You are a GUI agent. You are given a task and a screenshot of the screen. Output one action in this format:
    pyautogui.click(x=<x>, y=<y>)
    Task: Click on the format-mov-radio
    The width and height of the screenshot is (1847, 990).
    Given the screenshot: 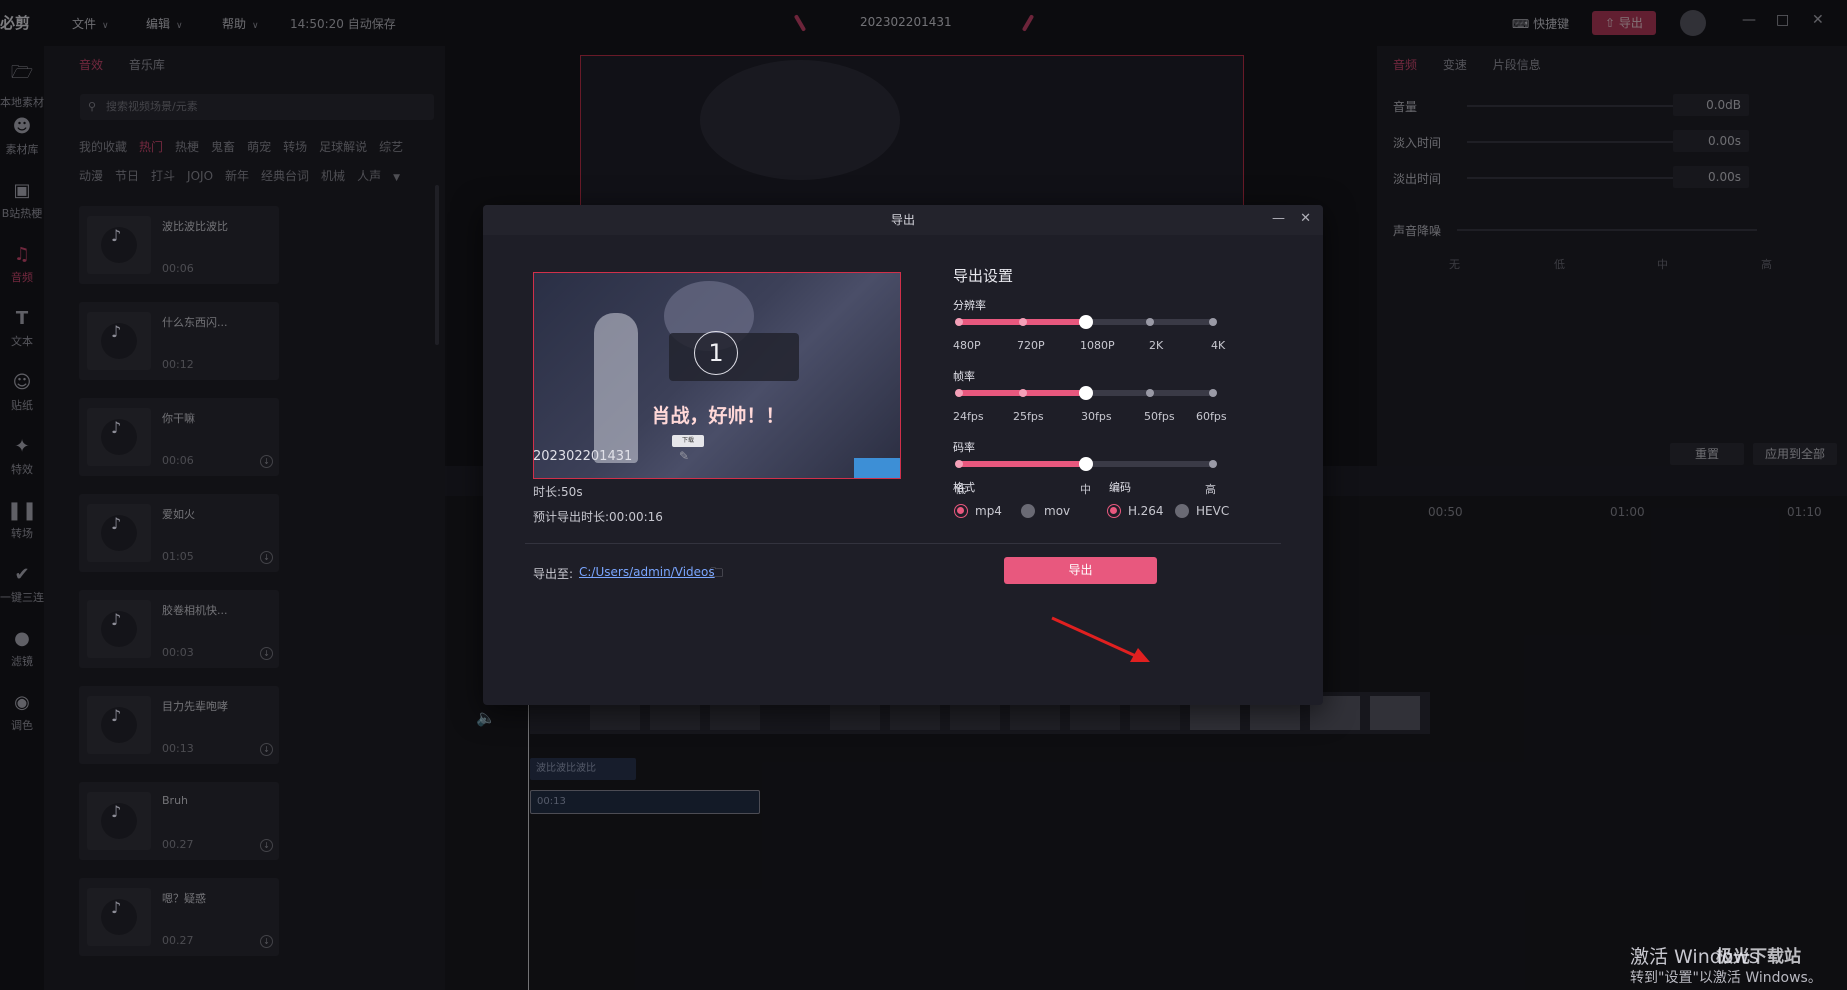 What is the action you would take?
    pyautogui.click(x=1028, y=511)
    